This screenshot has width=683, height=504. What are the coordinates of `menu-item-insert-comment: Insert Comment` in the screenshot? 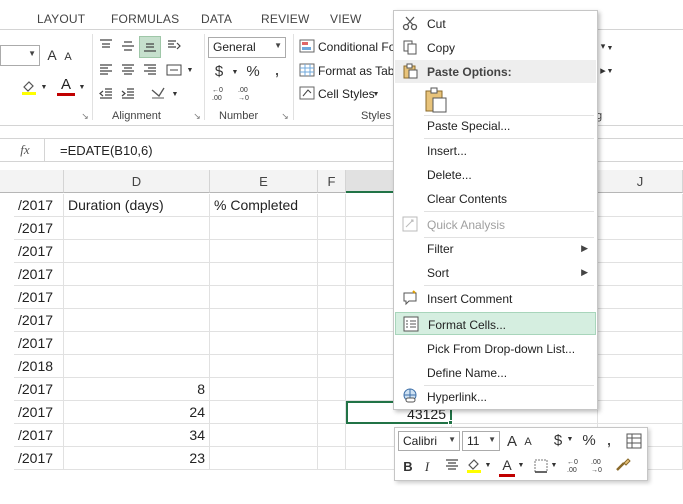 It's located at (495, 298).